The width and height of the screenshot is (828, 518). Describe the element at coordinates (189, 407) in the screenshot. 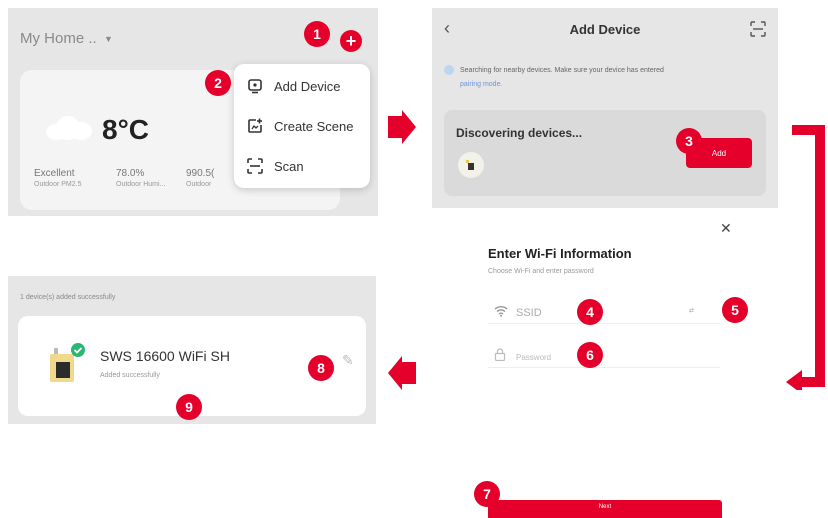

I see `step-marker-9: 9` at that location.